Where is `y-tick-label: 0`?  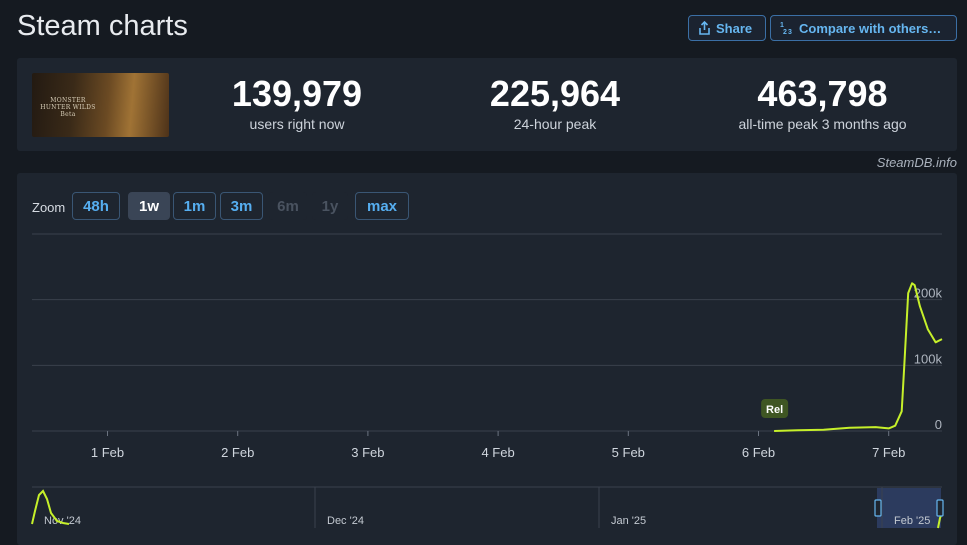 y-tick-label: 0 is located at coordinates (938, 424).